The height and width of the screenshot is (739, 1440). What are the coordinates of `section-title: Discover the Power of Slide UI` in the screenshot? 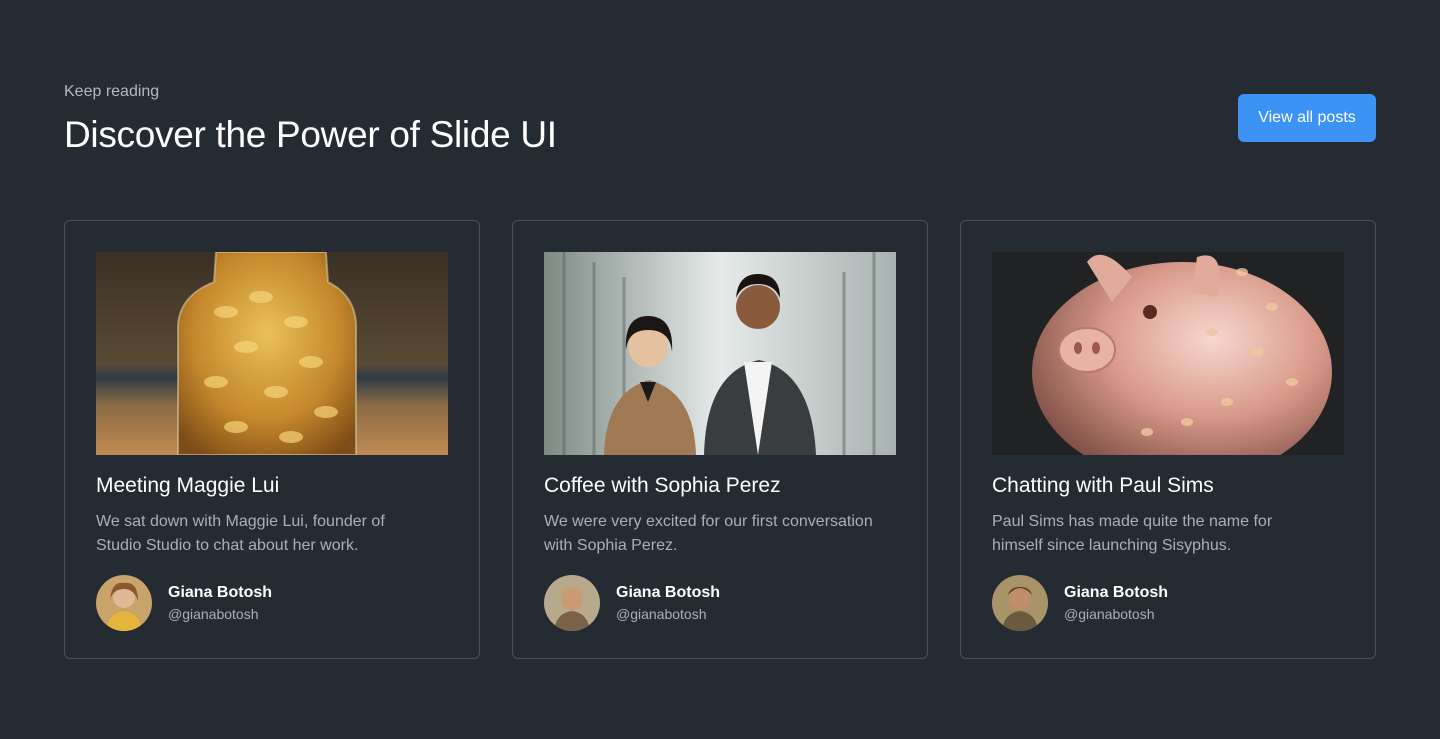 It's located at (310, 134).